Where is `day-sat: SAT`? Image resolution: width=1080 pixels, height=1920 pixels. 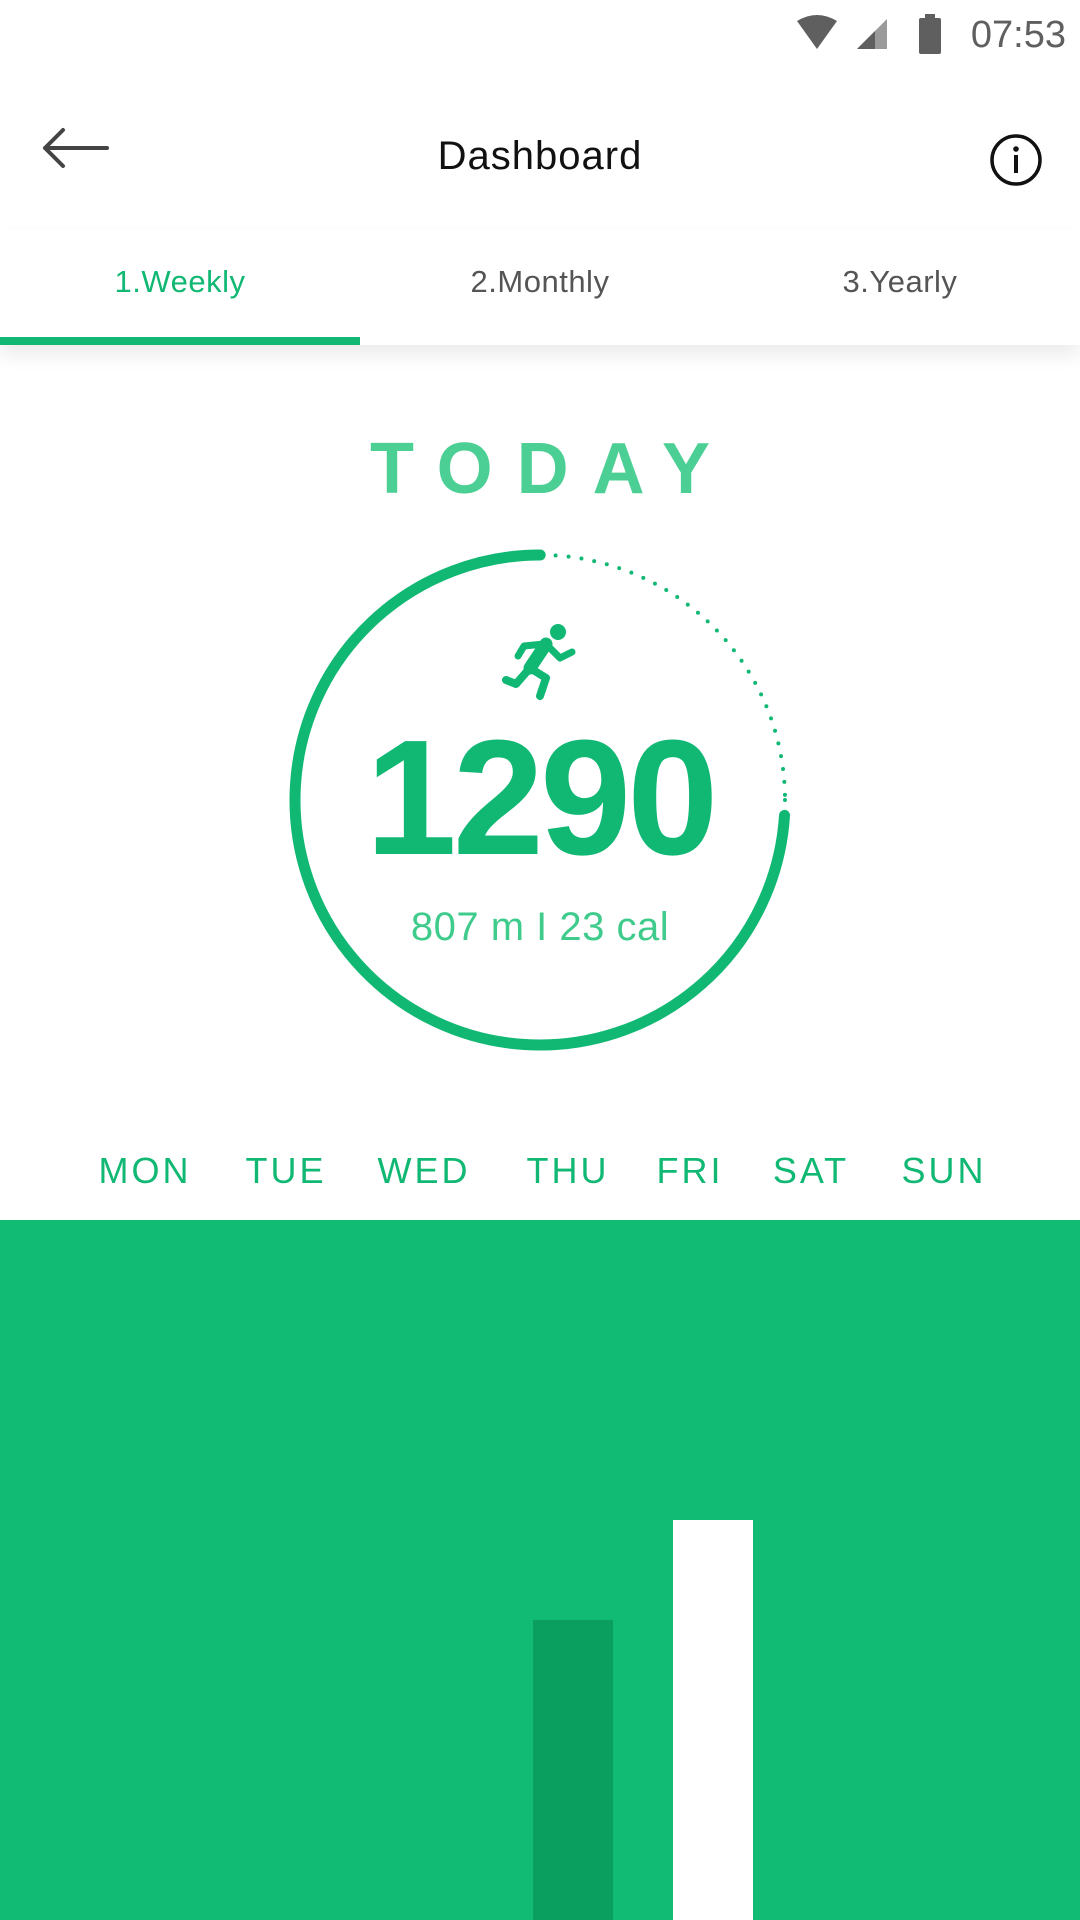 day-sat: SAT is located at coordinates (811, 1171).